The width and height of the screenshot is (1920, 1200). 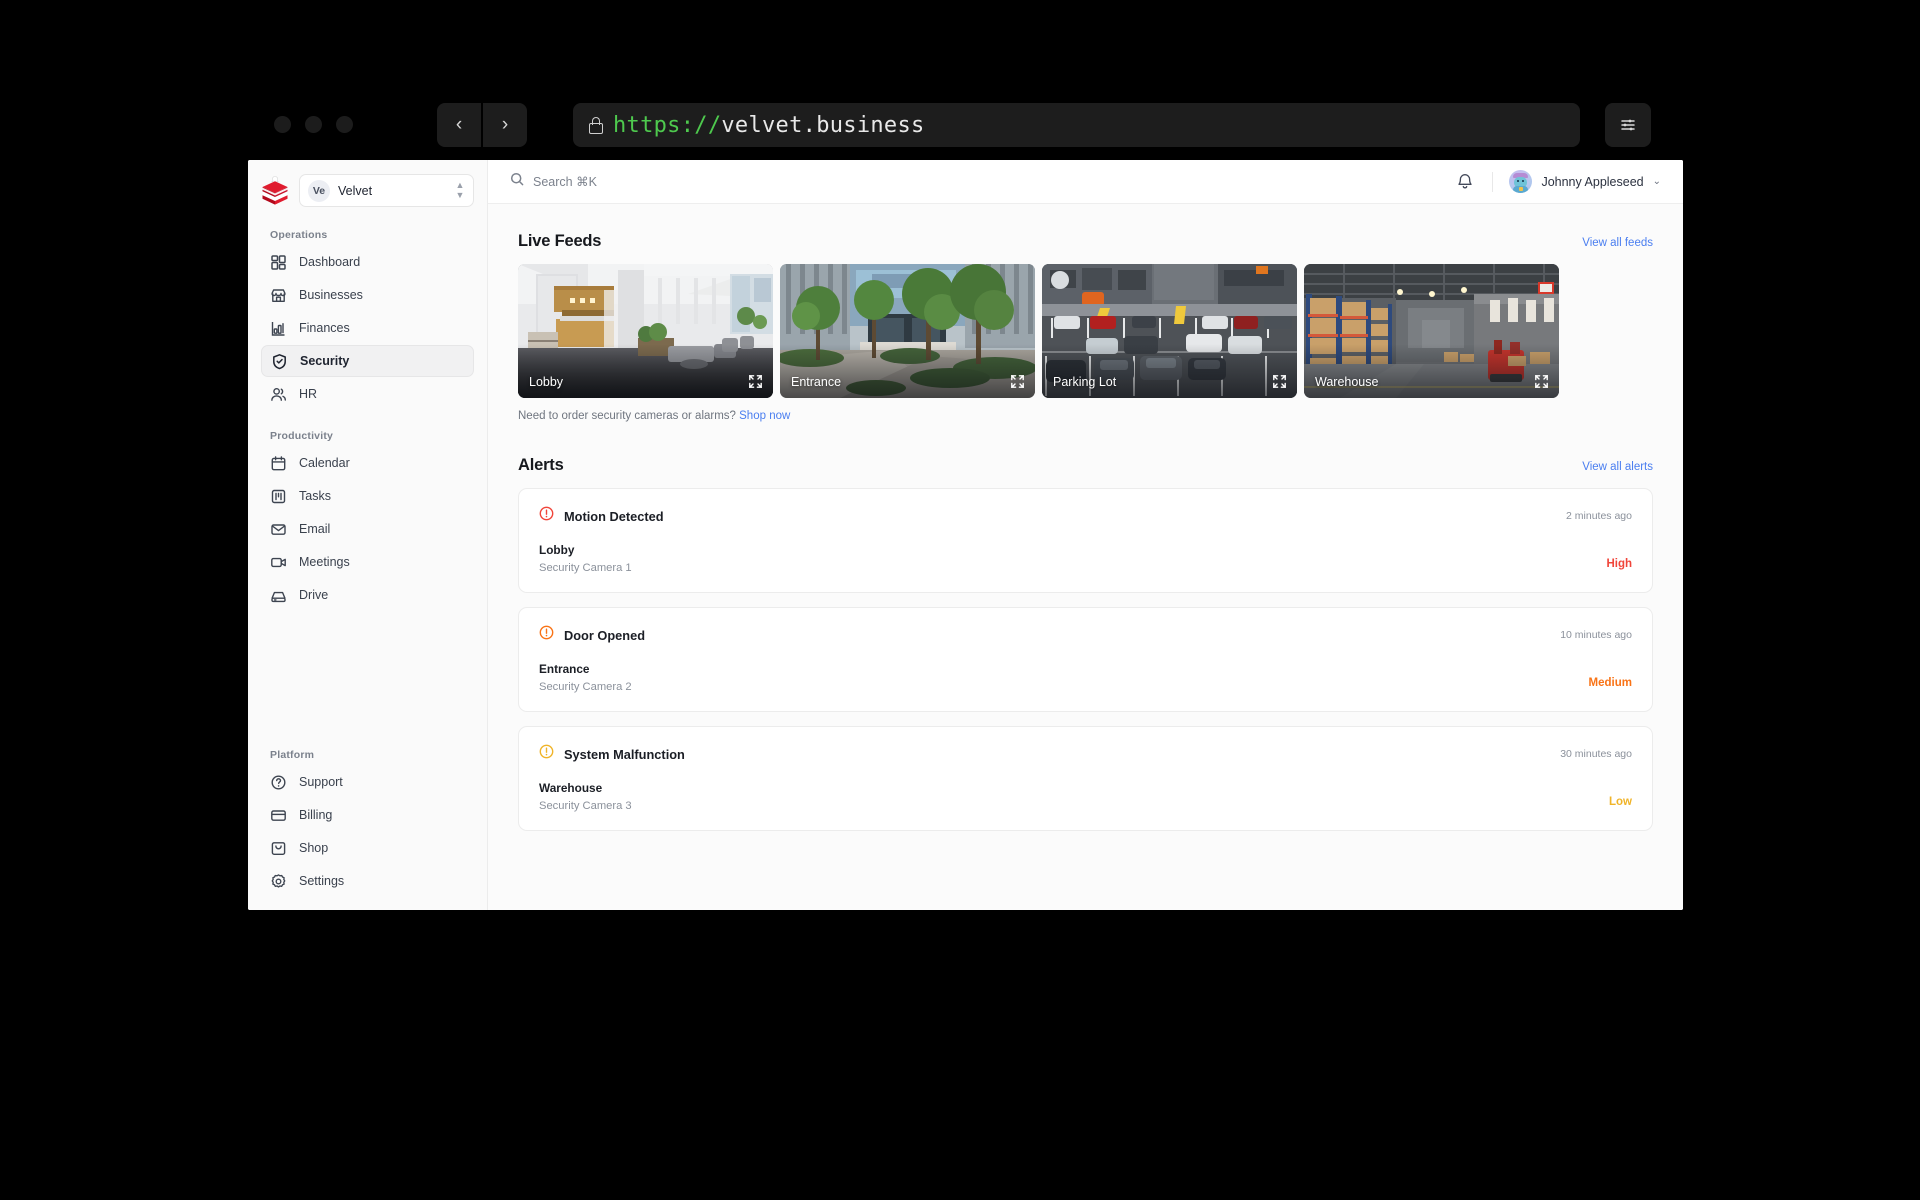 I want to click on sidebar-item-label: HR, so click(x=308, y=394).